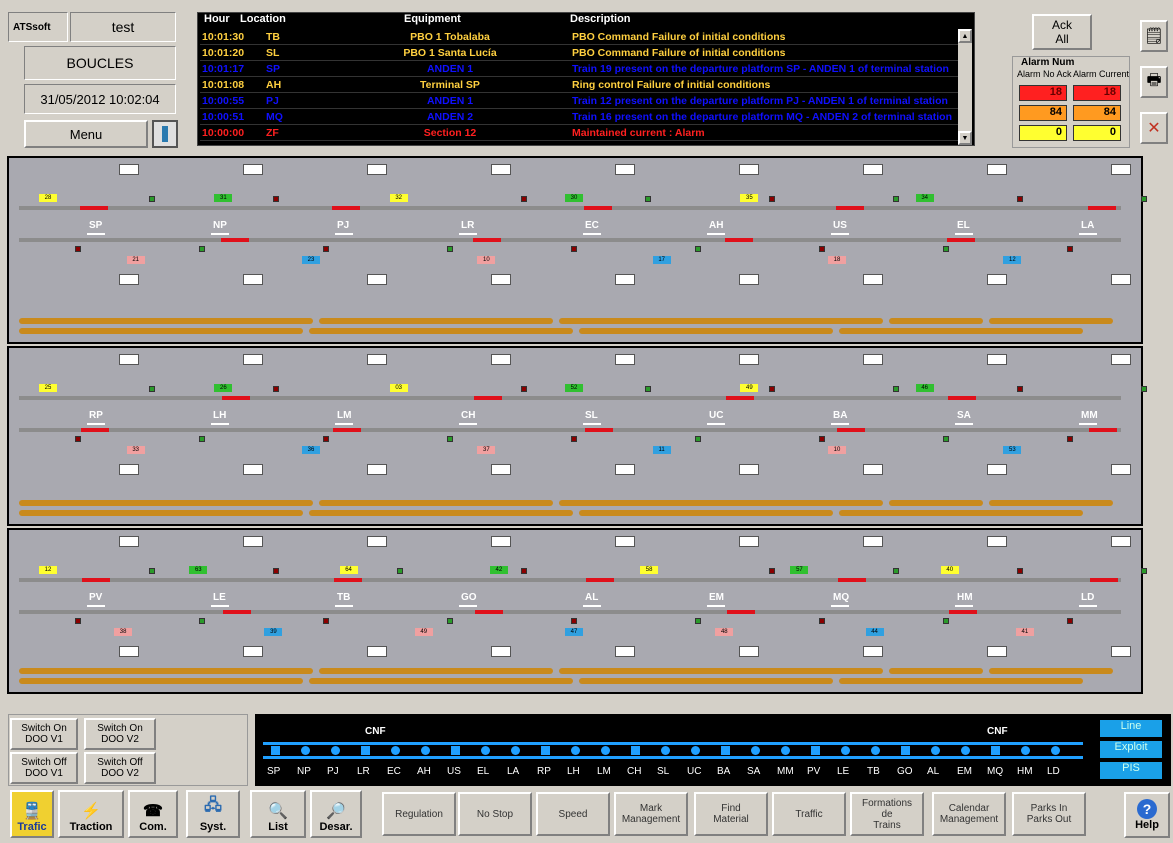 The width and height of the screenshot is (1173, 843). Describe the element at coordinates (398, 388) in the screenshot. I see `train-tag: 03` at that location.